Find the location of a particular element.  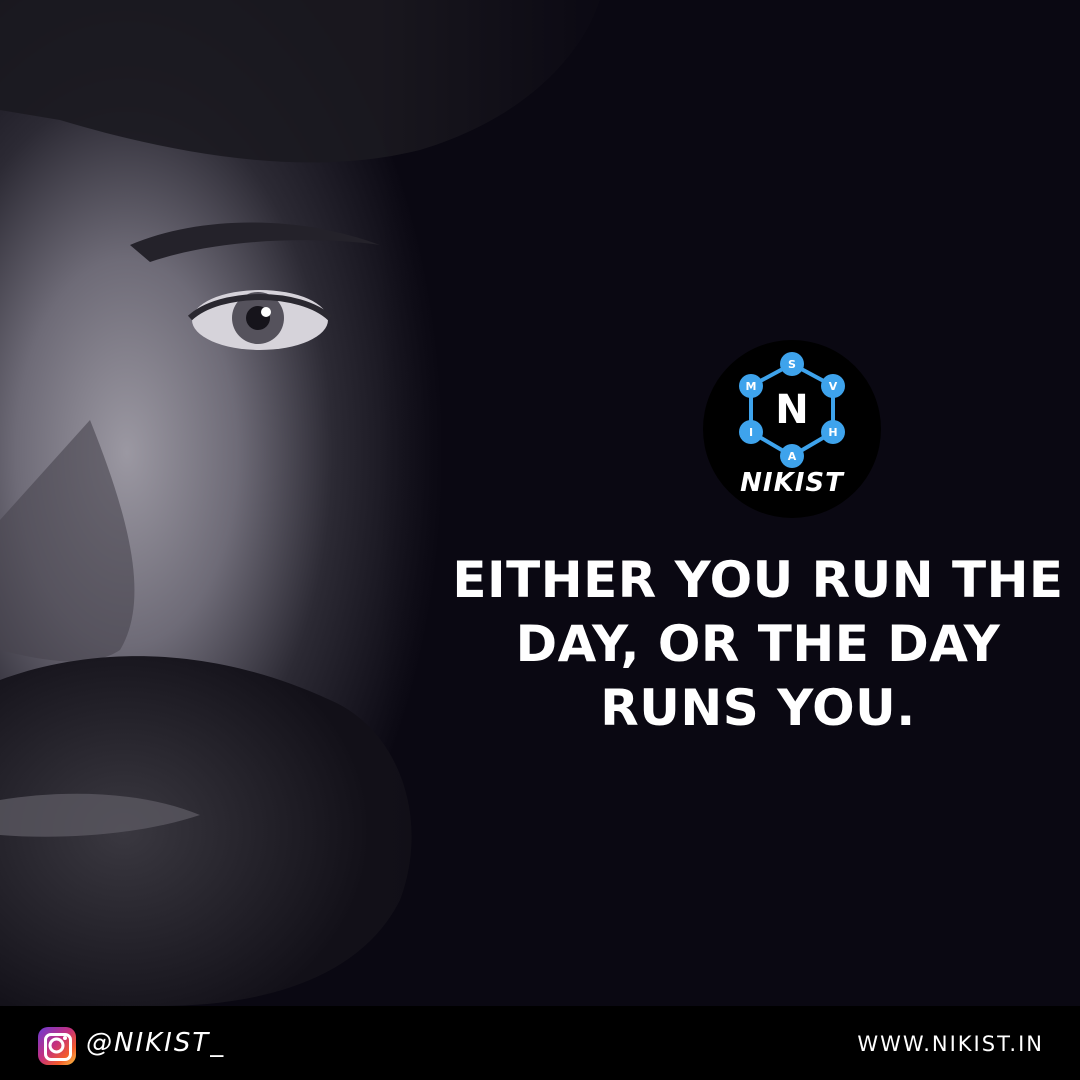

nikist-logo: S V H A I M N NIKIST is located at coordinates (792, 429).